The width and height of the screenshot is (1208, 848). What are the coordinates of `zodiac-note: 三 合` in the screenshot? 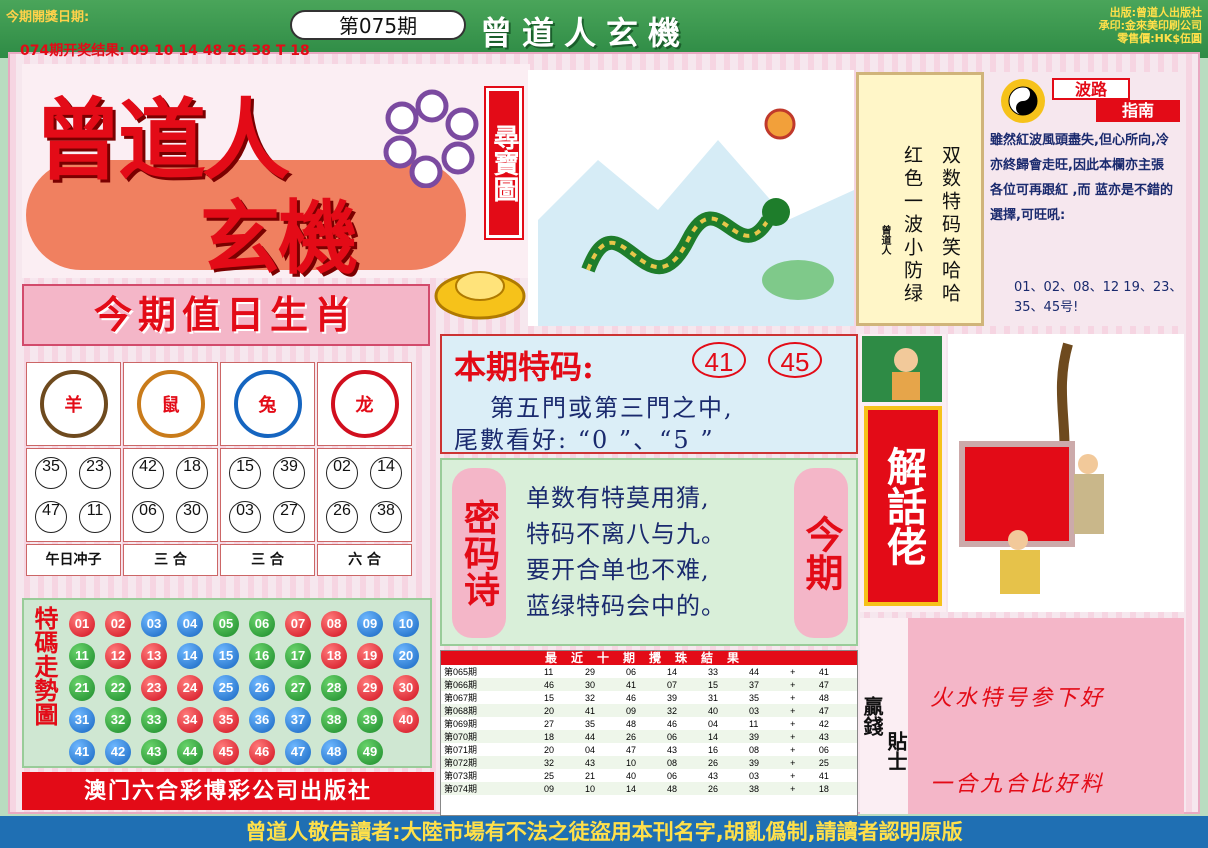 It's located at (267, 560).